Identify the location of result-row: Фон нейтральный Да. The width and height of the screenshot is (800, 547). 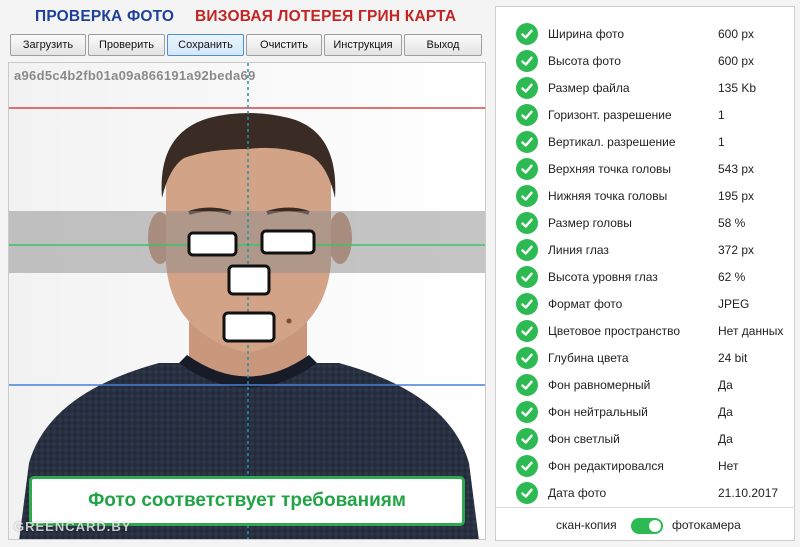
(645, 412).